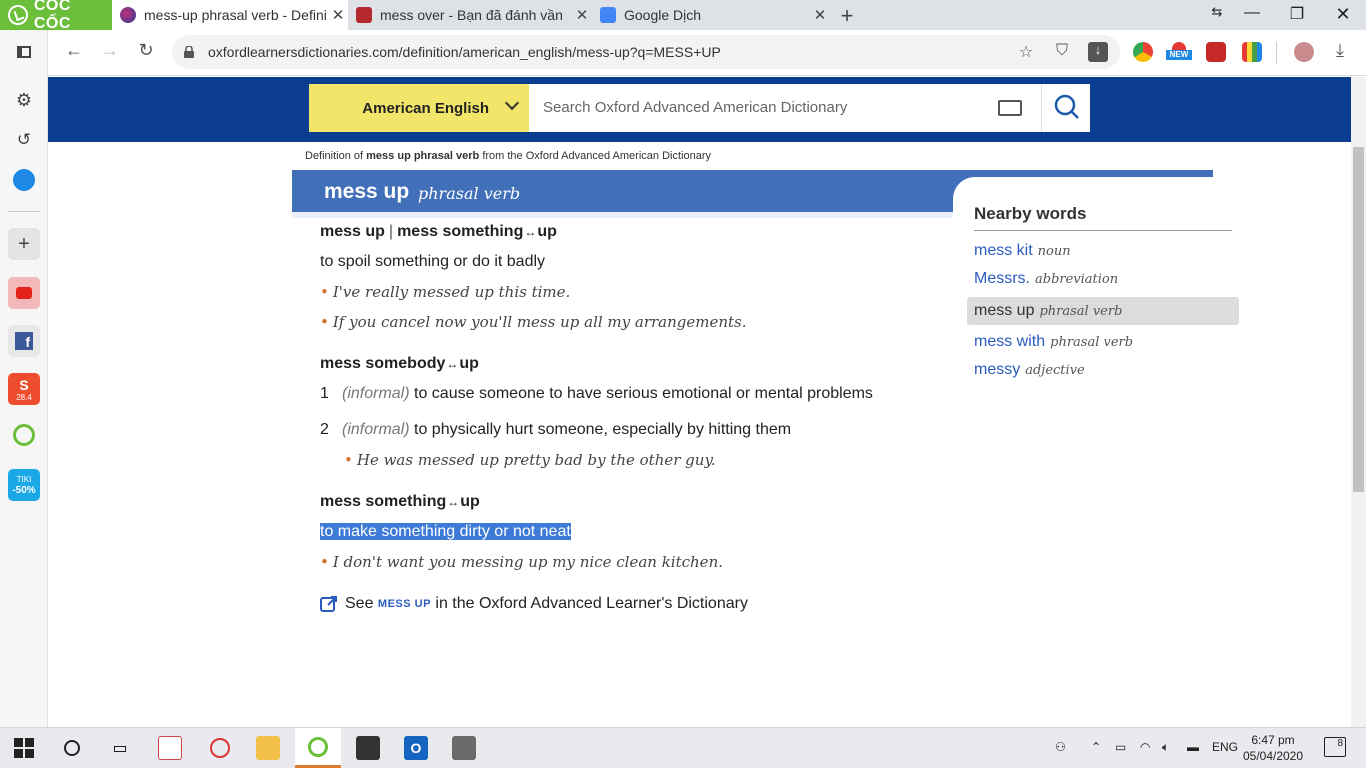 Image resolution: width=1366 pixels, height=768 pixels. What do you see at coordinates (24, 479) in the screenshot?
I see `tiki-label: TIKI` at bounding box center [24, 479].